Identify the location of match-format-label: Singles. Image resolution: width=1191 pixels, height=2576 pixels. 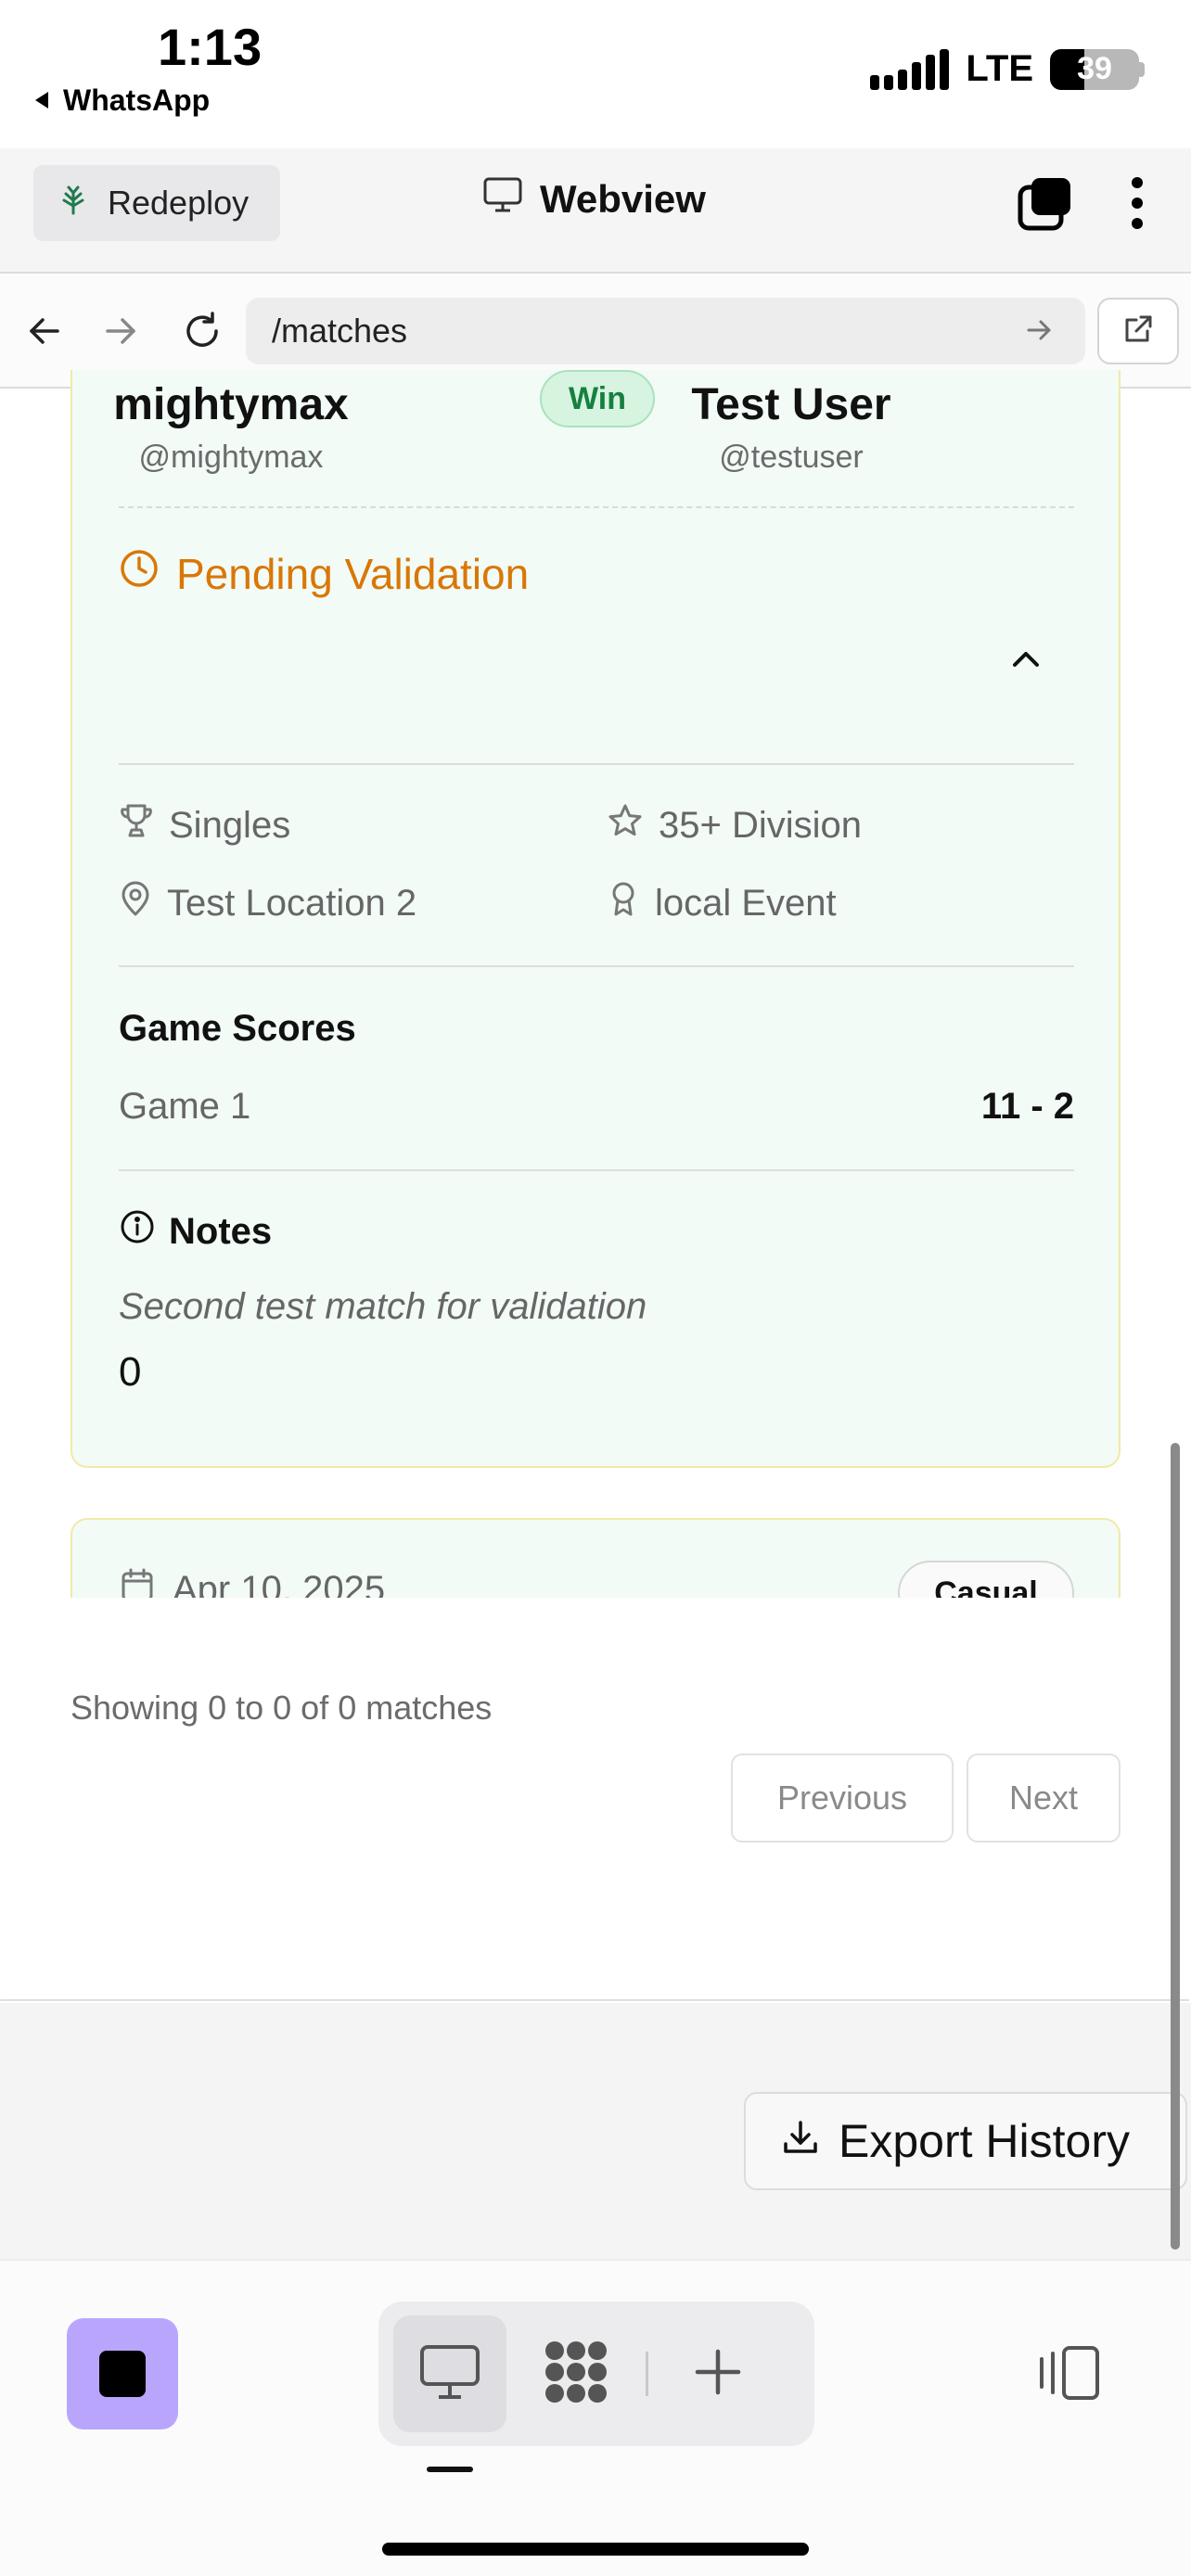
(230, 825).